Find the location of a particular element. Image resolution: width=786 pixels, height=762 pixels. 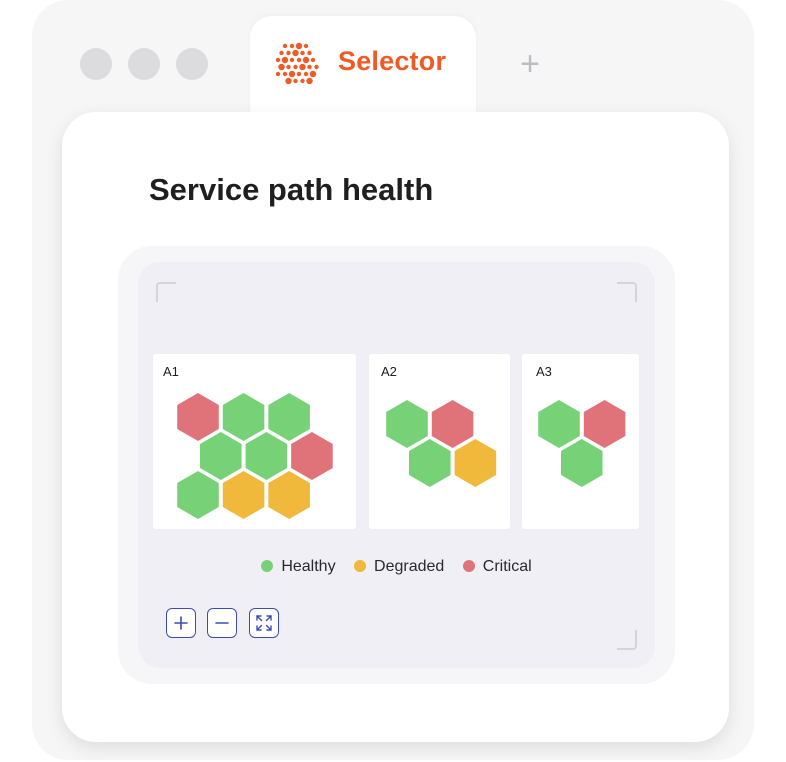

group-a1: A1 is located at coordinates (254, 441).